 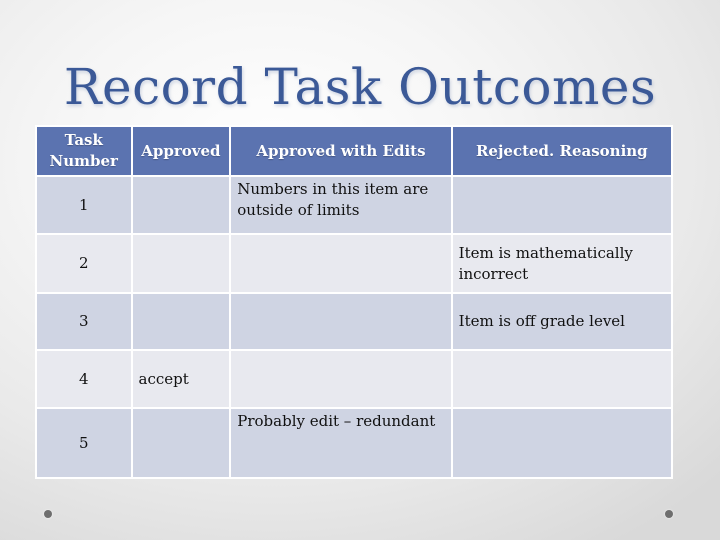 I want to click on bullet-dot-right-icon, so click(x=669, y=514).